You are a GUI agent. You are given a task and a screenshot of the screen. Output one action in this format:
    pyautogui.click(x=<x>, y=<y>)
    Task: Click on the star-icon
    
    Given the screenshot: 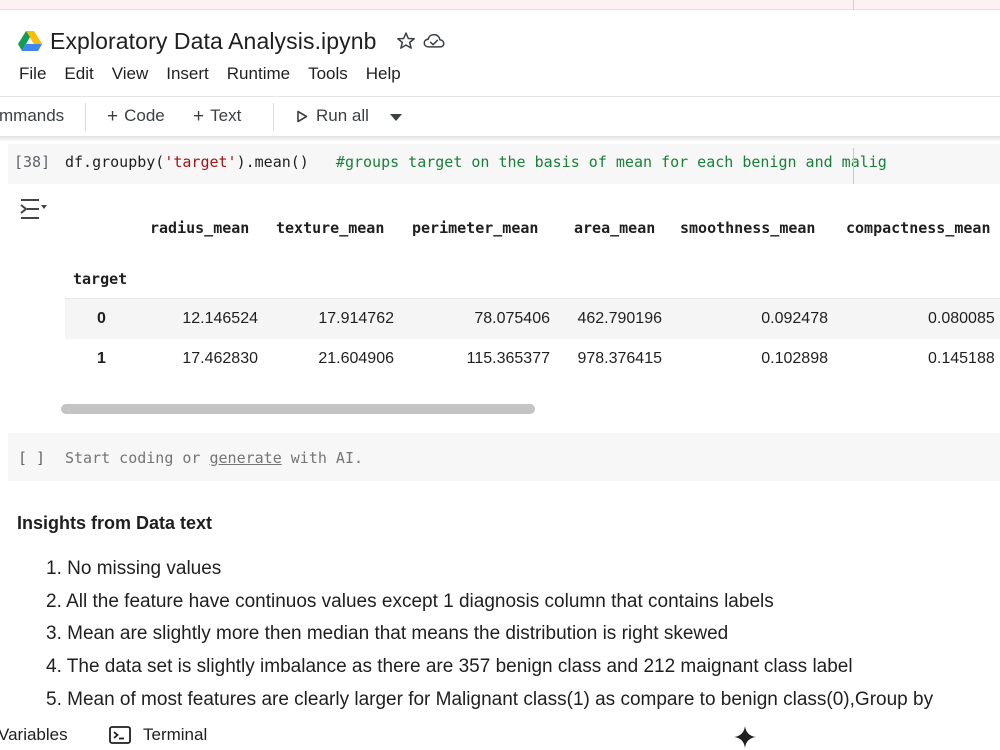 What is the action you would take?
    pyautogui.click(x=406, y=41)
    